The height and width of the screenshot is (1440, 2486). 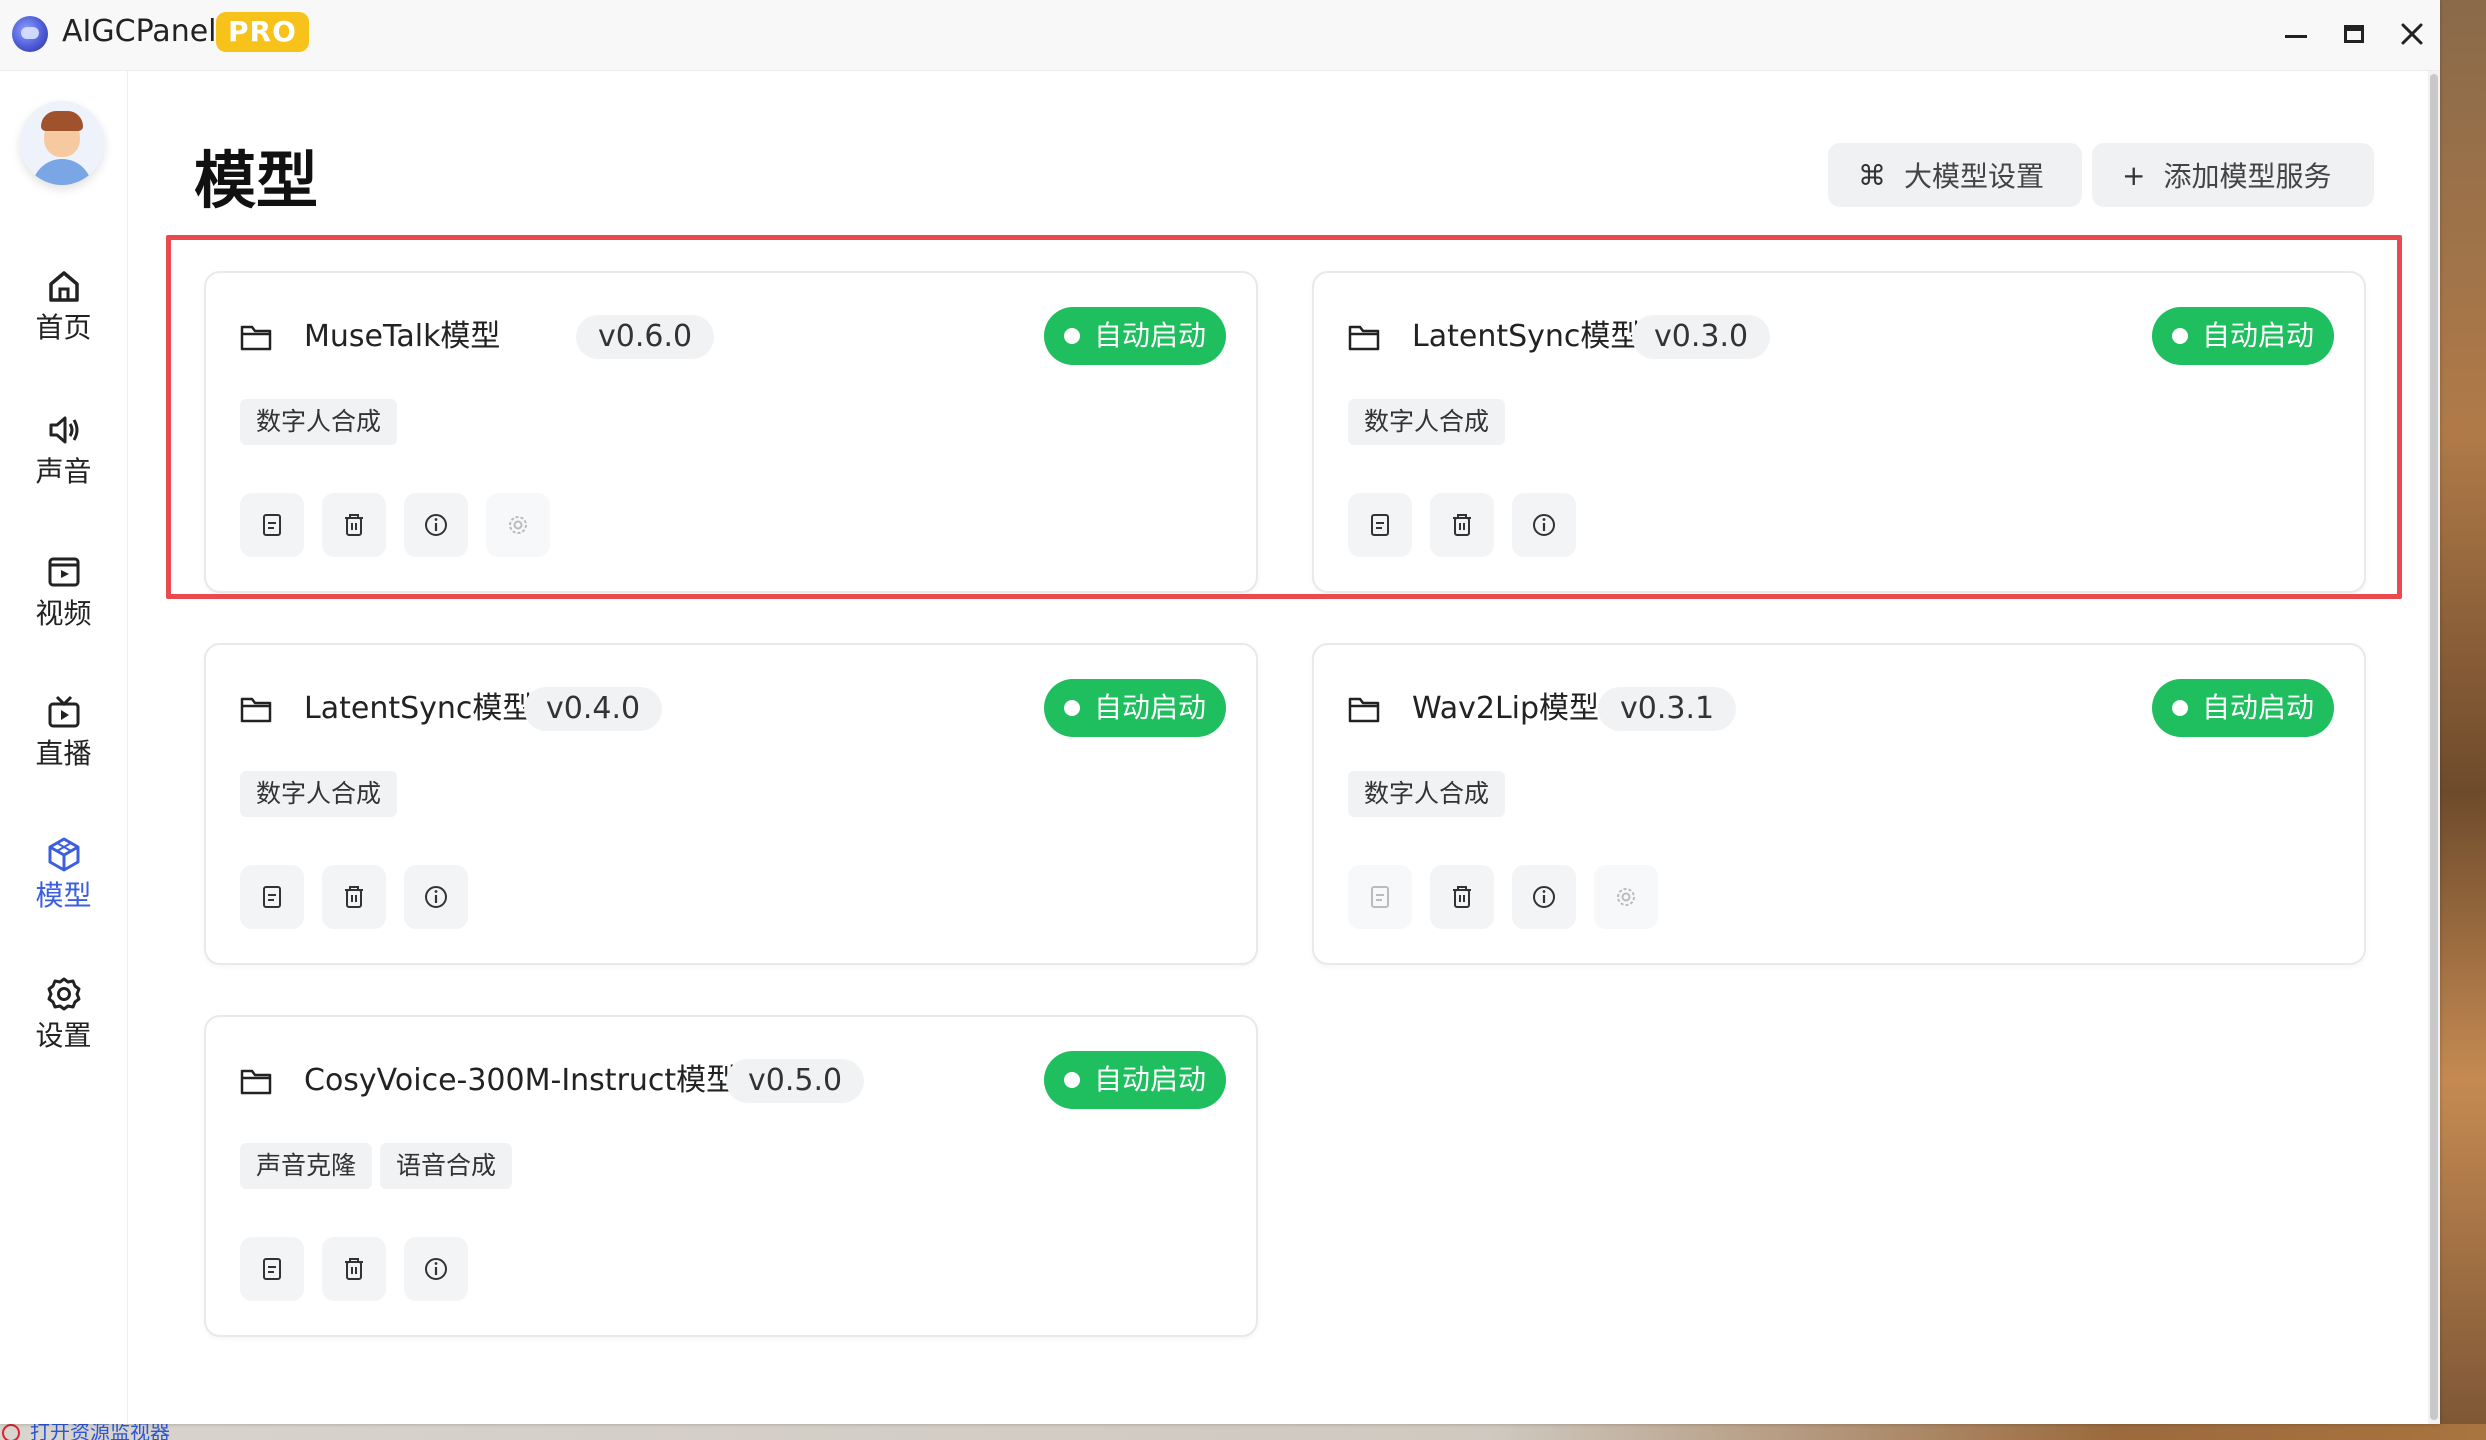 What do you see at coordinates (262, 32) in the screenshot?
I see `pro-badge: PRO` at bounding box center [262, 32].